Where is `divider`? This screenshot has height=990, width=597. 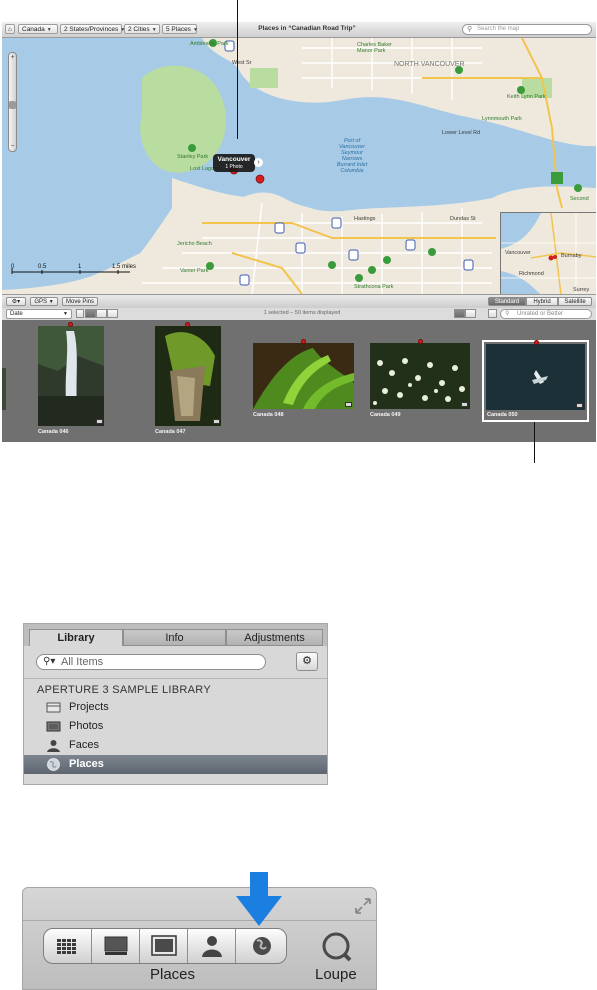
divider is located at coordinates (175, 678).